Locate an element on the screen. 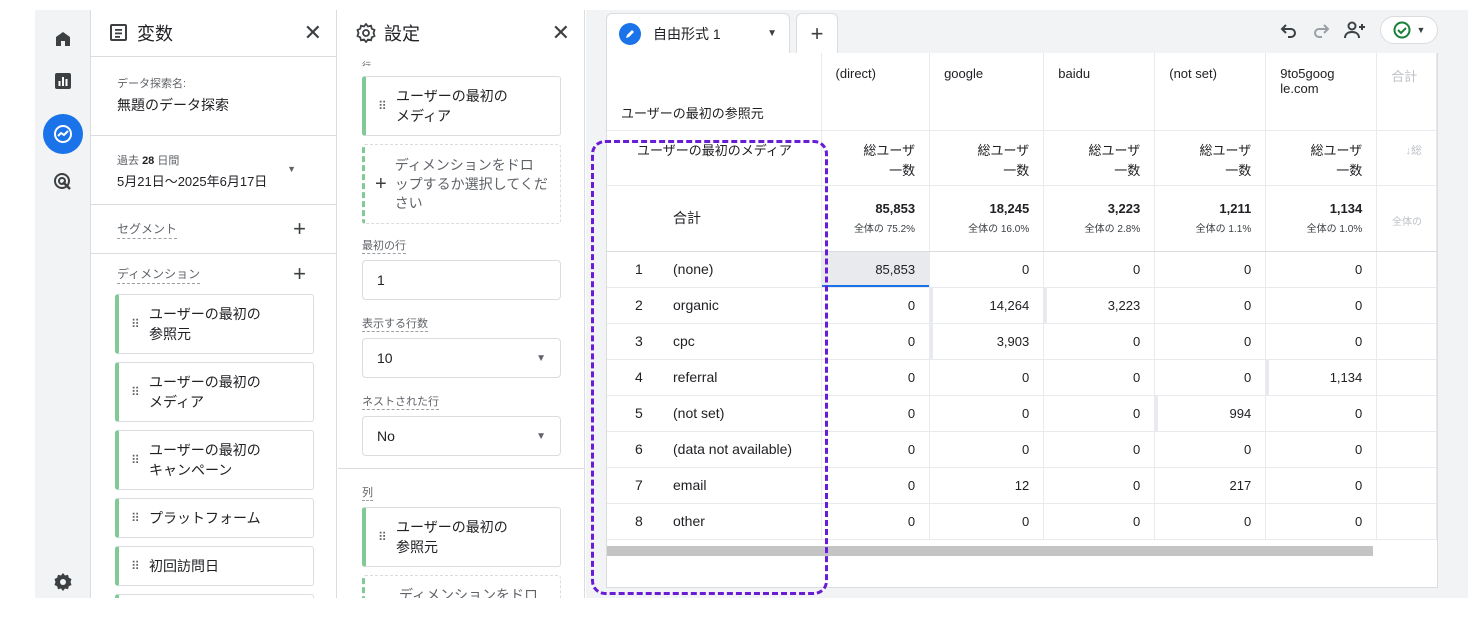  dimension-chip is located at coordinates (214, 596).